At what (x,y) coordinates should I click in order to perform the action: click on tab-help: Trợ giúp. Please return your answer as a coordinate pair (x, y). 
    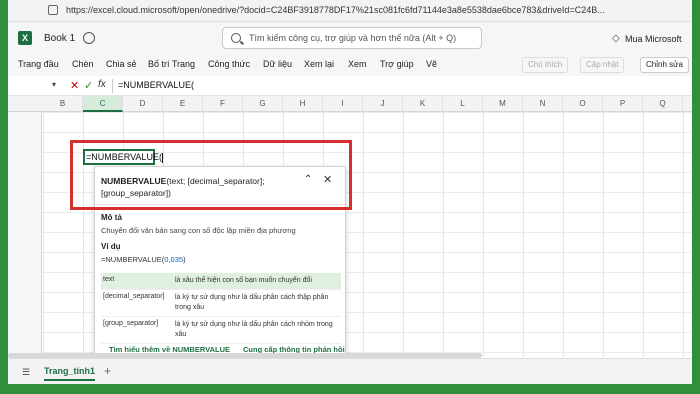
    Looking at the image, I should click on (397, 64).